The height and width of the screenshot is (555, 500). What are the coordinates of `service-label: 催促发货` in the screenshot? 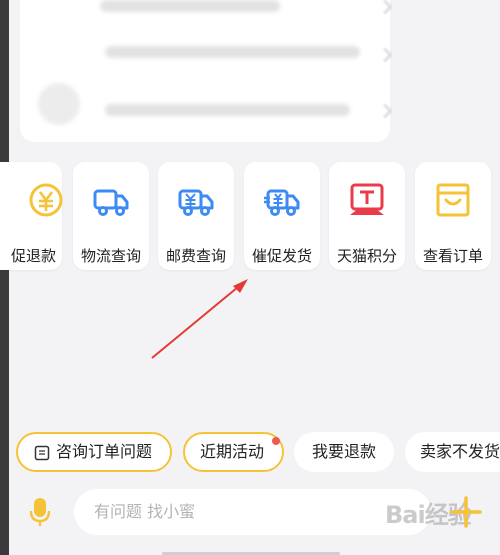 It's located at (281, 256).